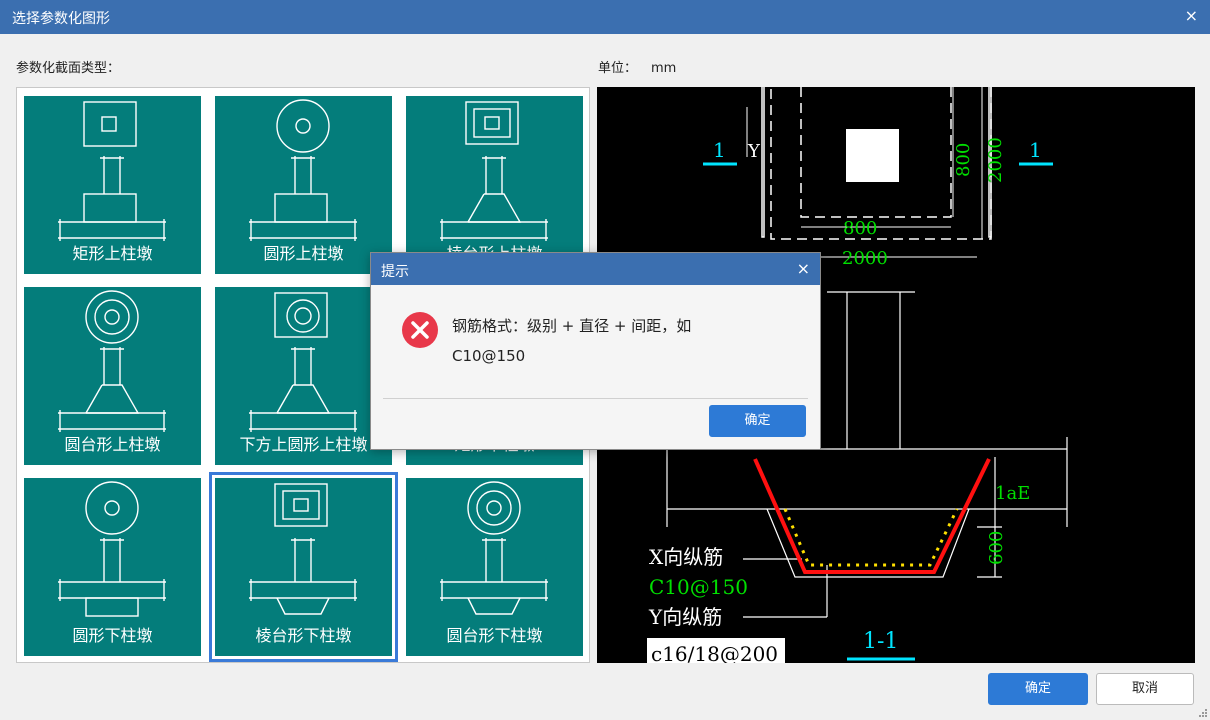  What do you see at coordinates (112, 376) in the screenshot?
I see `shape-option-3: 圆台形上柱墩` at bounding box center [112, 376].